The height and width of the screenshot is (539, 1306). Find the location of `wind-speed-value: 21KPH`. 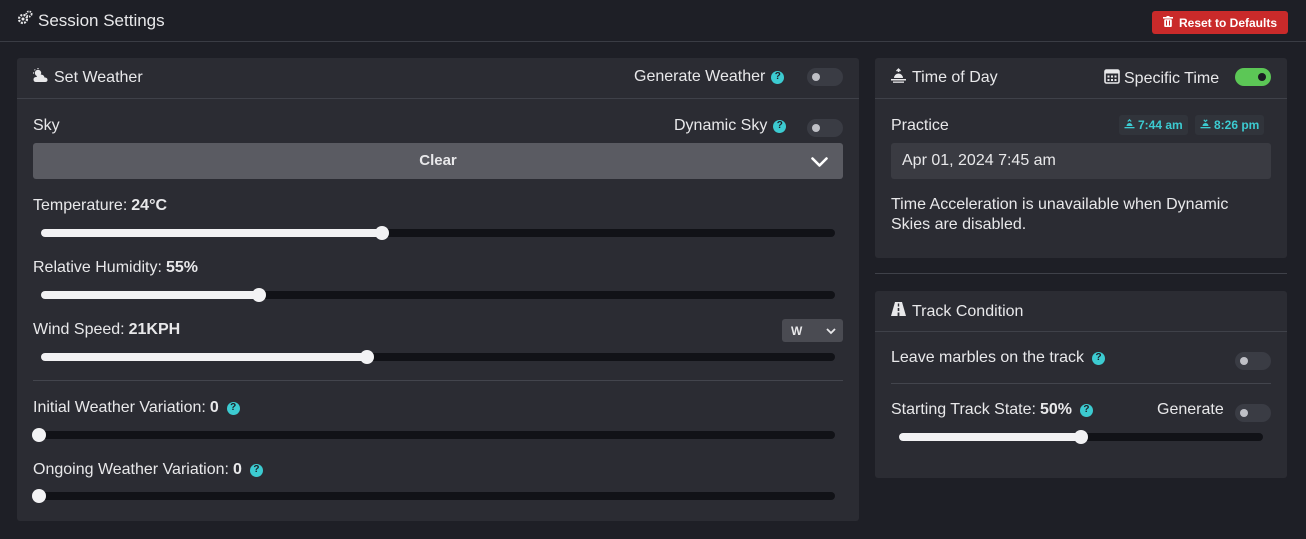

wind-speed-value: 21KPH is located at coordinates (154, 329).